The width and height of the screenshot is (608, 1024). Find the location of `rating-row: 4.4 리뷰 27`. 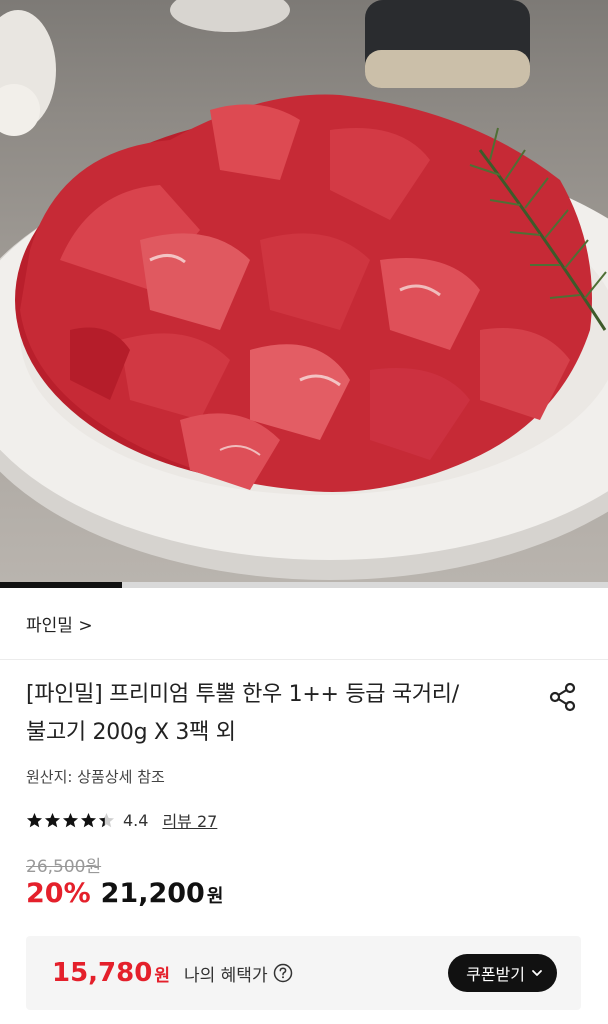

rating-row: 4.4 리뷰 27 is located at coordinates (121, 820).